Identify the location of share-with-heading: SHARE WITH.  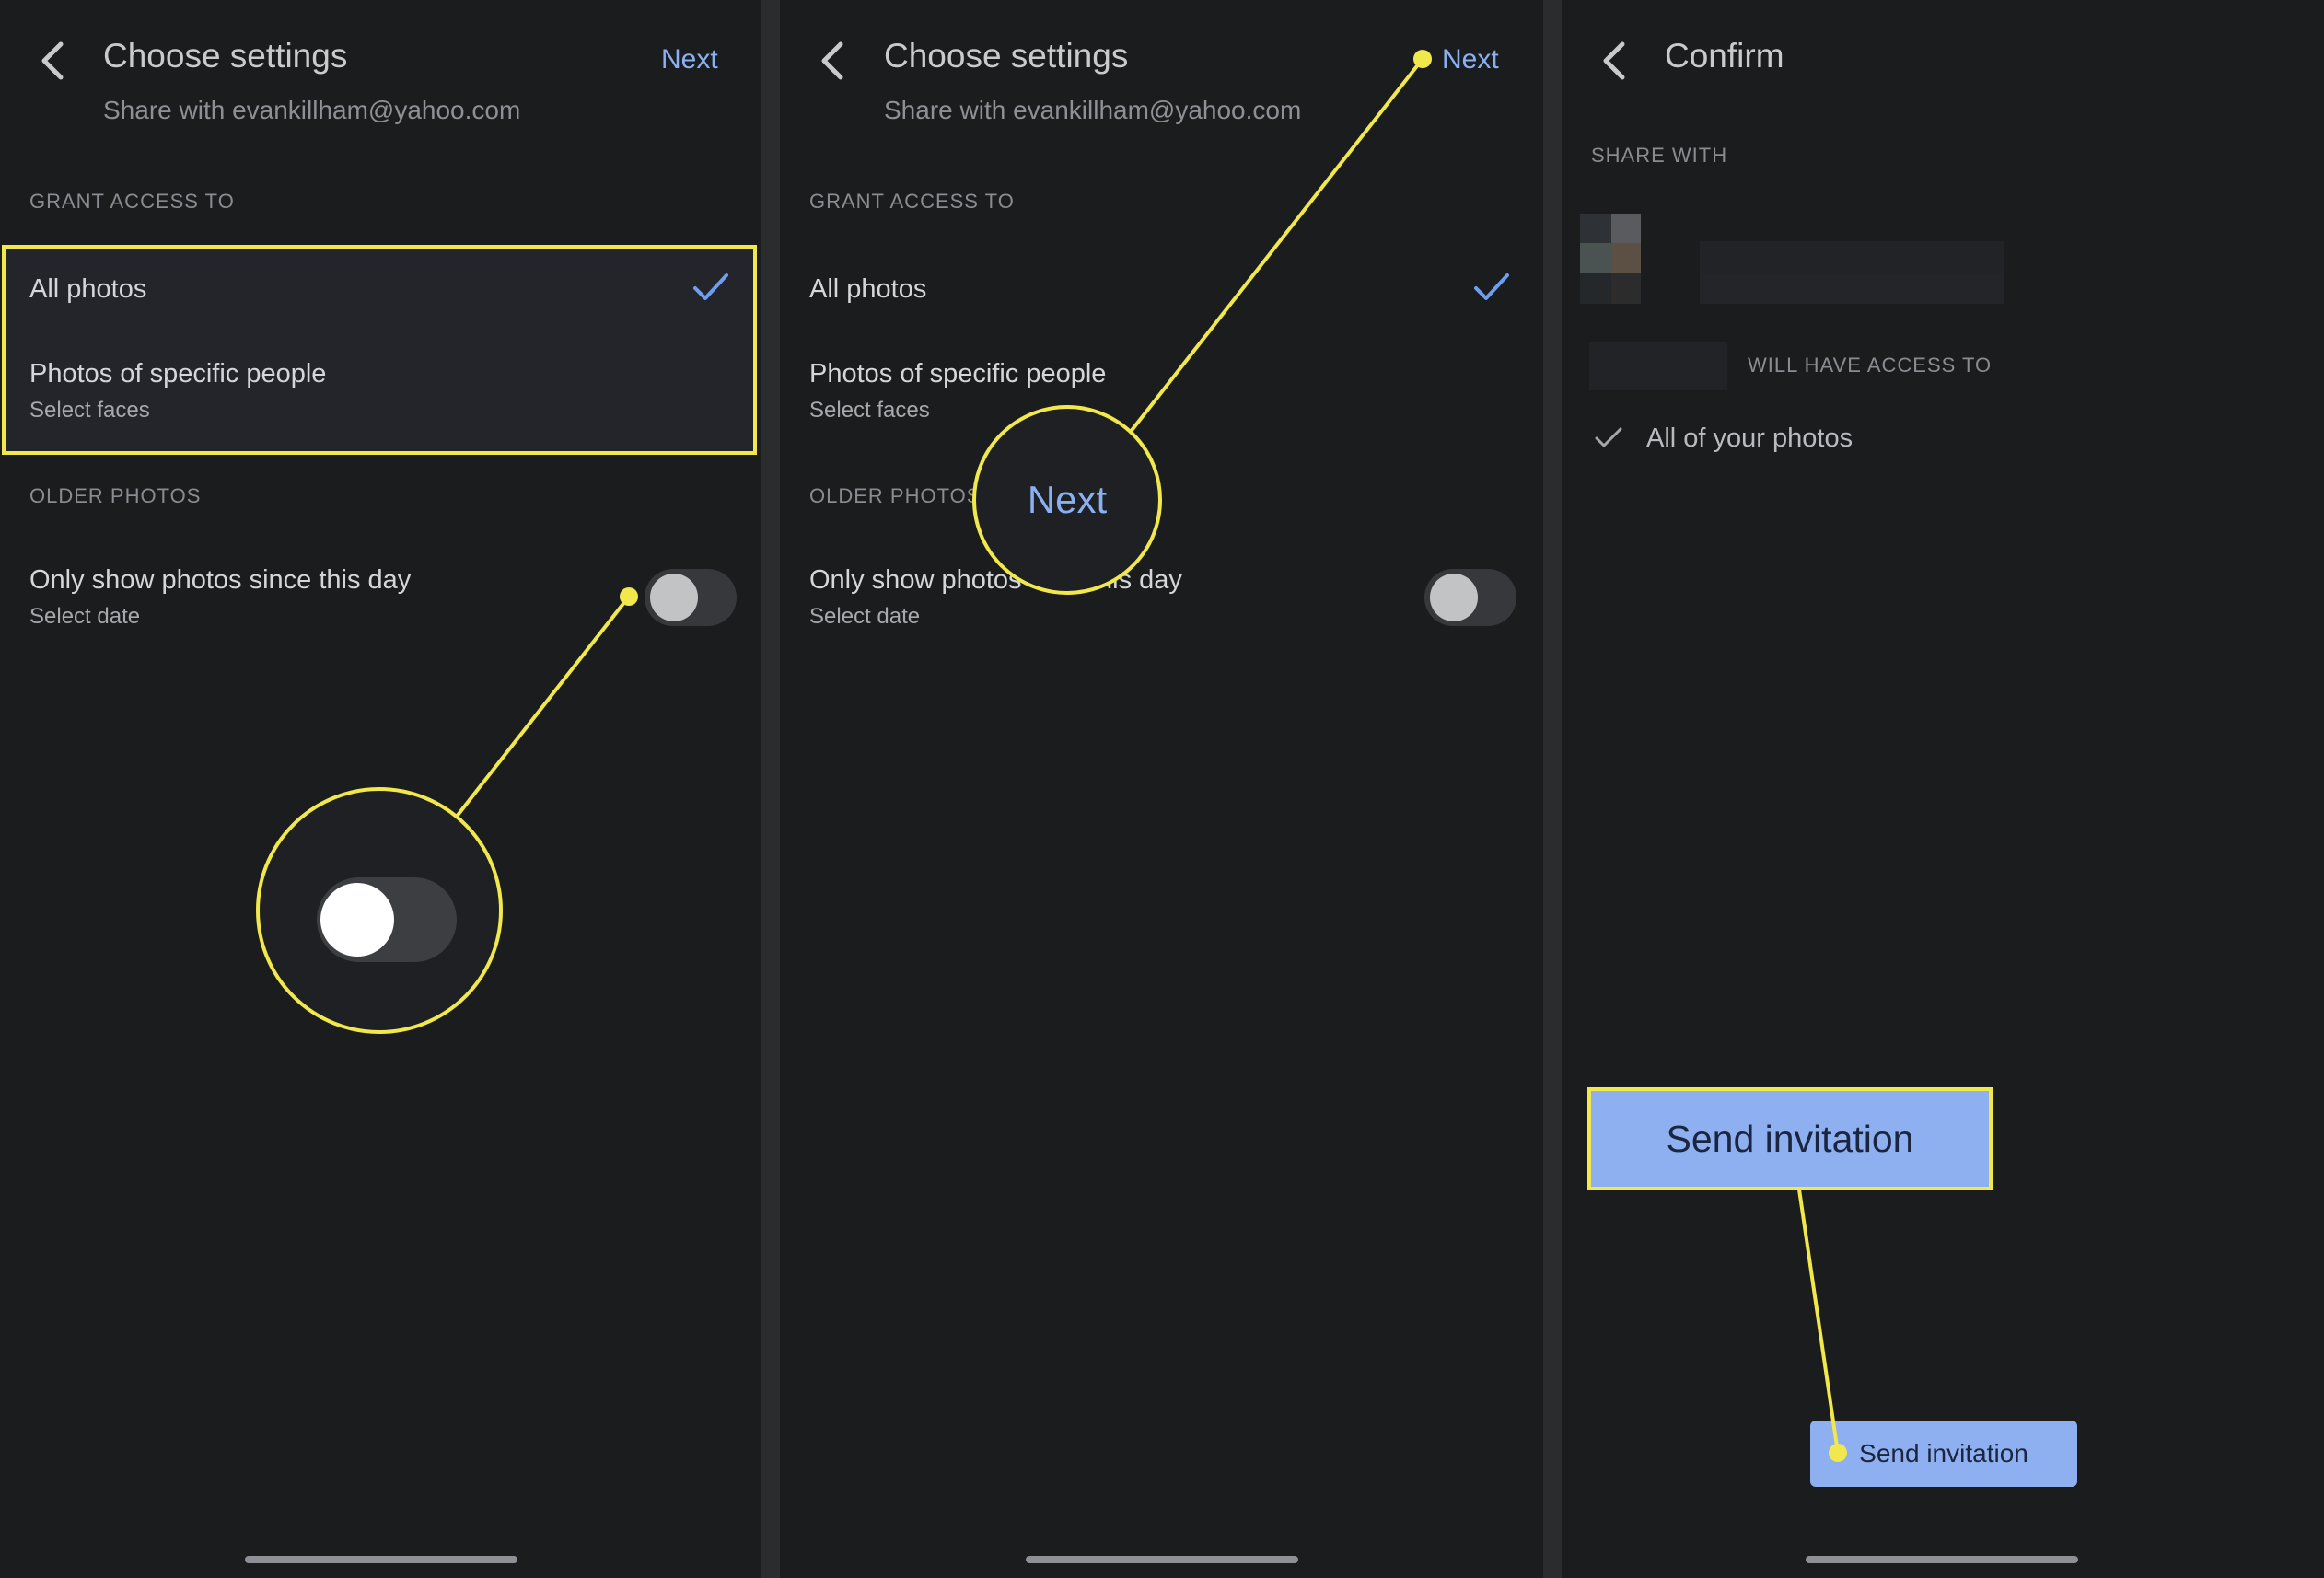
(1660, 155).